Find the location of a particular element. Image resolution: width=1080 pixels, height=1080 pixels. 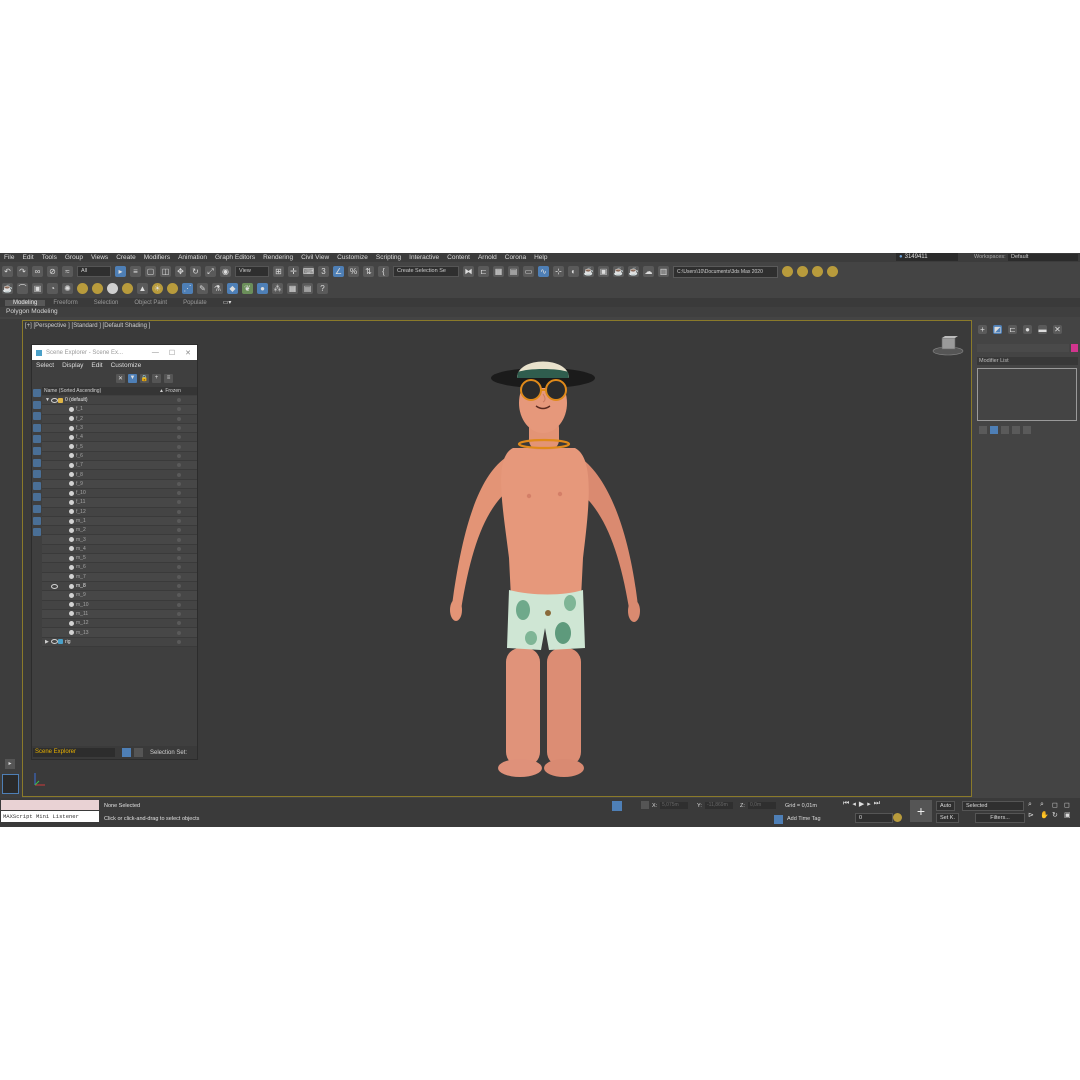

list-item: m_9 is located at coordinates (119, 596).